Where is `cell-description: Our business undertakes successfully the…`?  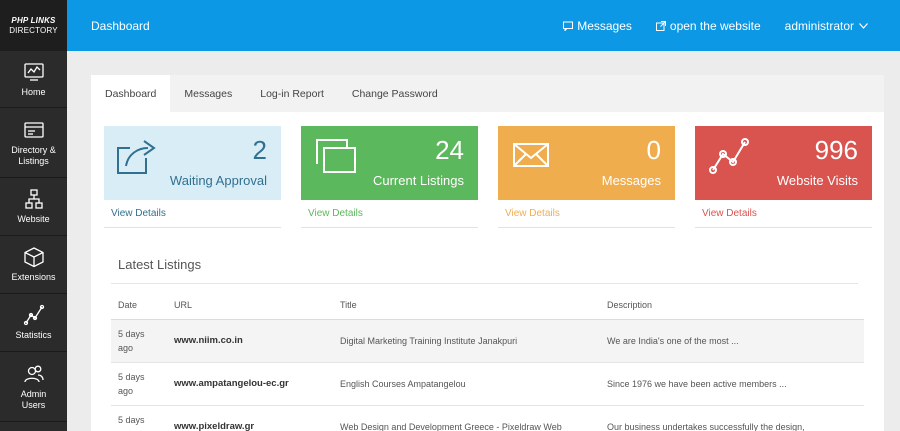
cell-description: Our business undertakes successfully the… is located at coordinates (732, 418).